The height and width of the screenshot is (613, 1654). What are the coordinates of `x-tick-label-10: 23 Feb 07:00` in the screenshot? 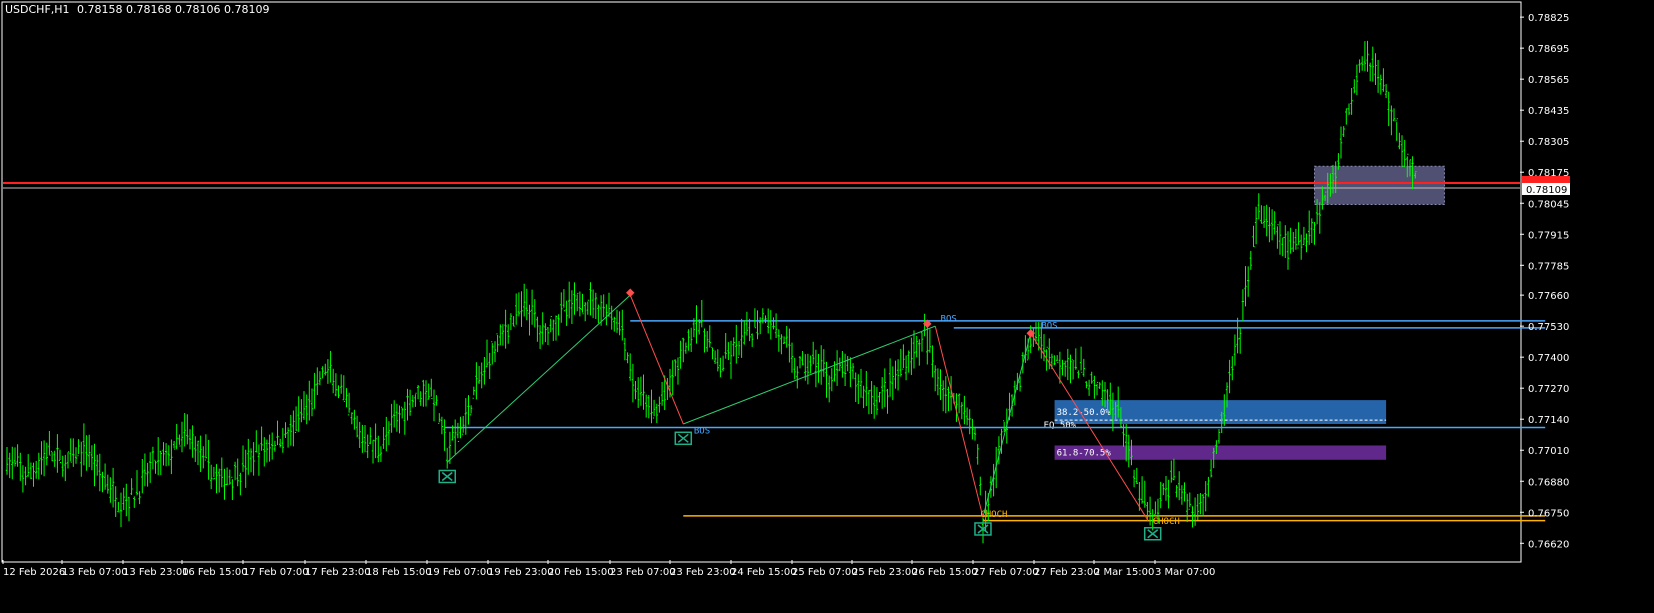 It's located at (643, 572).